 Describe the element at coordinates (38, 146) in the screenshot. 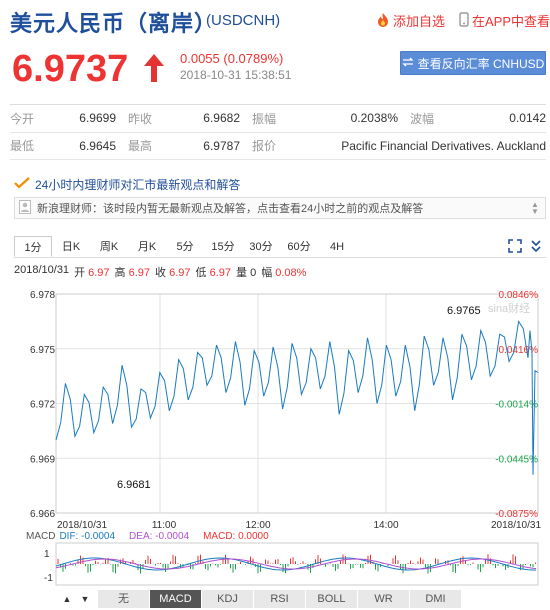

I see `low-label: 最低` at that location.